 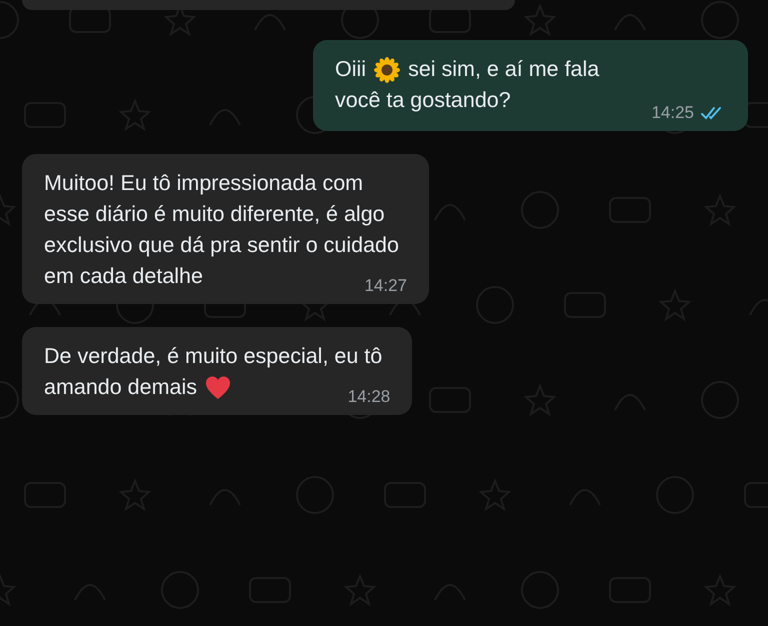 What do you see at coordinates (387, 69) in the screenshot?
I see `sunflower-icon` at bounding box center [387, 69].